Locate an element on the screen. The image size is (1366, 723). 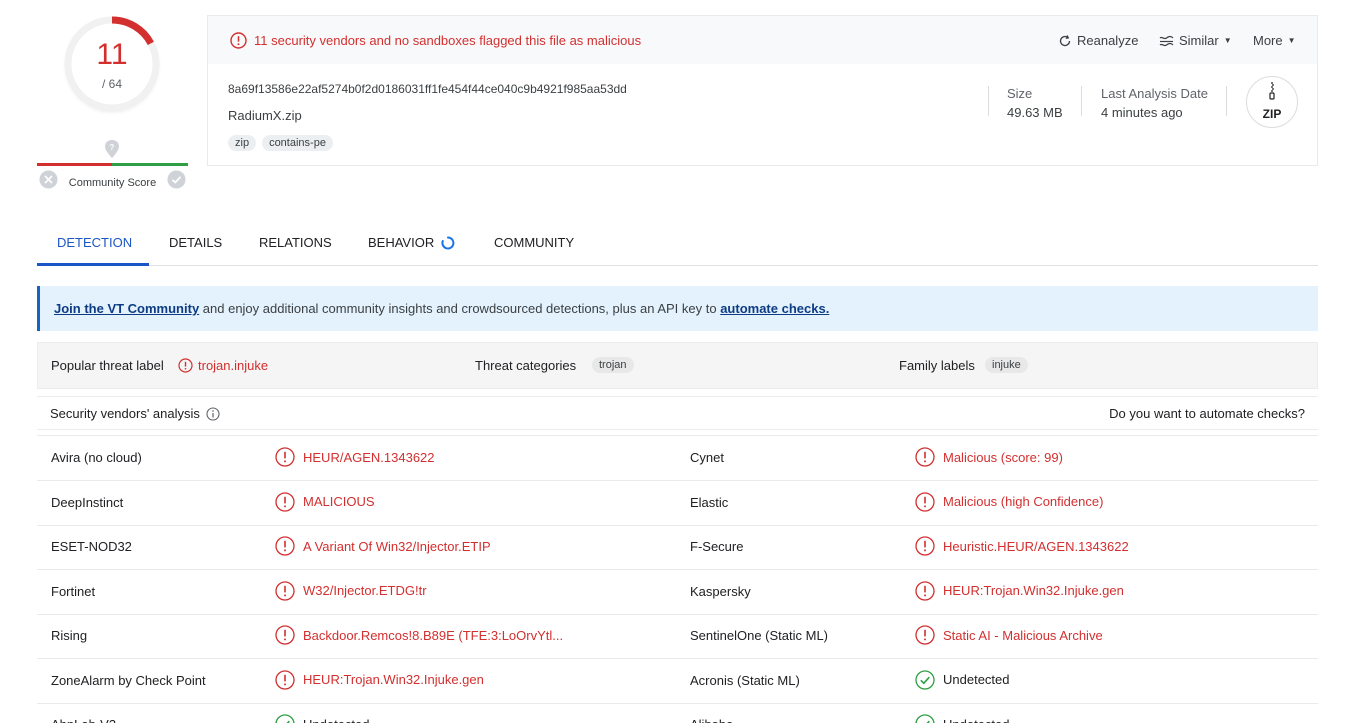
vendor-result-text: W32/Injector.ETDG!tr is located at coordinates (365, 590).